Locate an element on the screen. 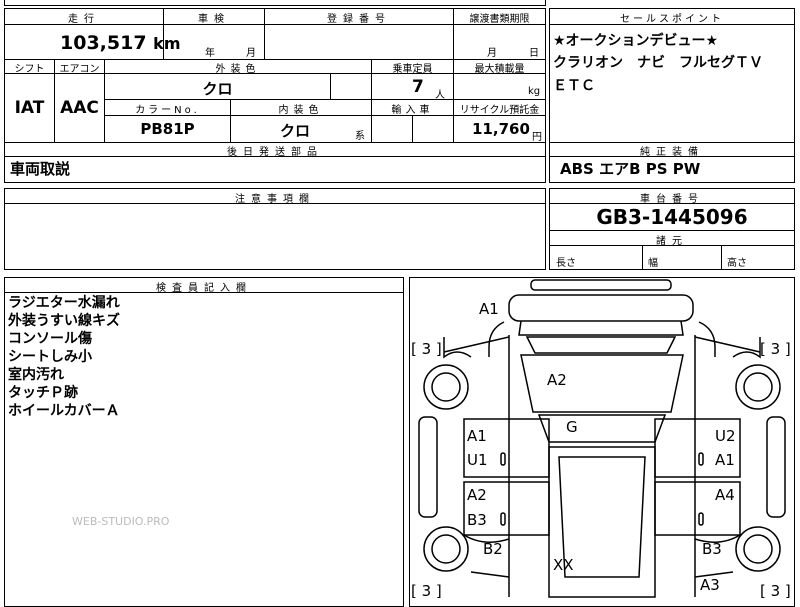 This screenshot has height=607, width=800. mark-left-front-door-2: U1 is located at coordinates (477, 460).